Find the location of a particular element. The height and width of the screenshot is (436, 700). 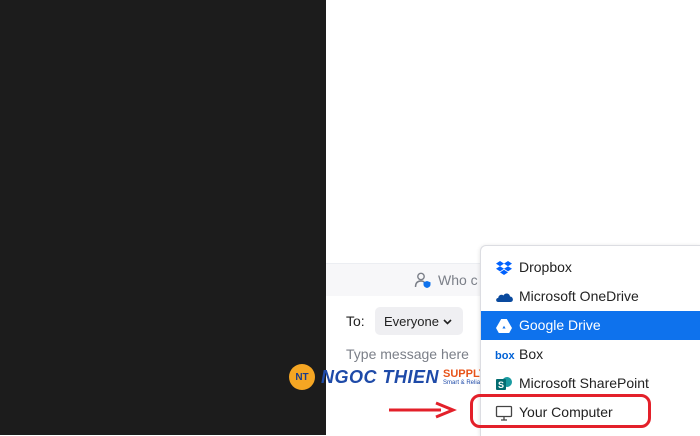

box-icon: box is located at coordinates (505, 355).